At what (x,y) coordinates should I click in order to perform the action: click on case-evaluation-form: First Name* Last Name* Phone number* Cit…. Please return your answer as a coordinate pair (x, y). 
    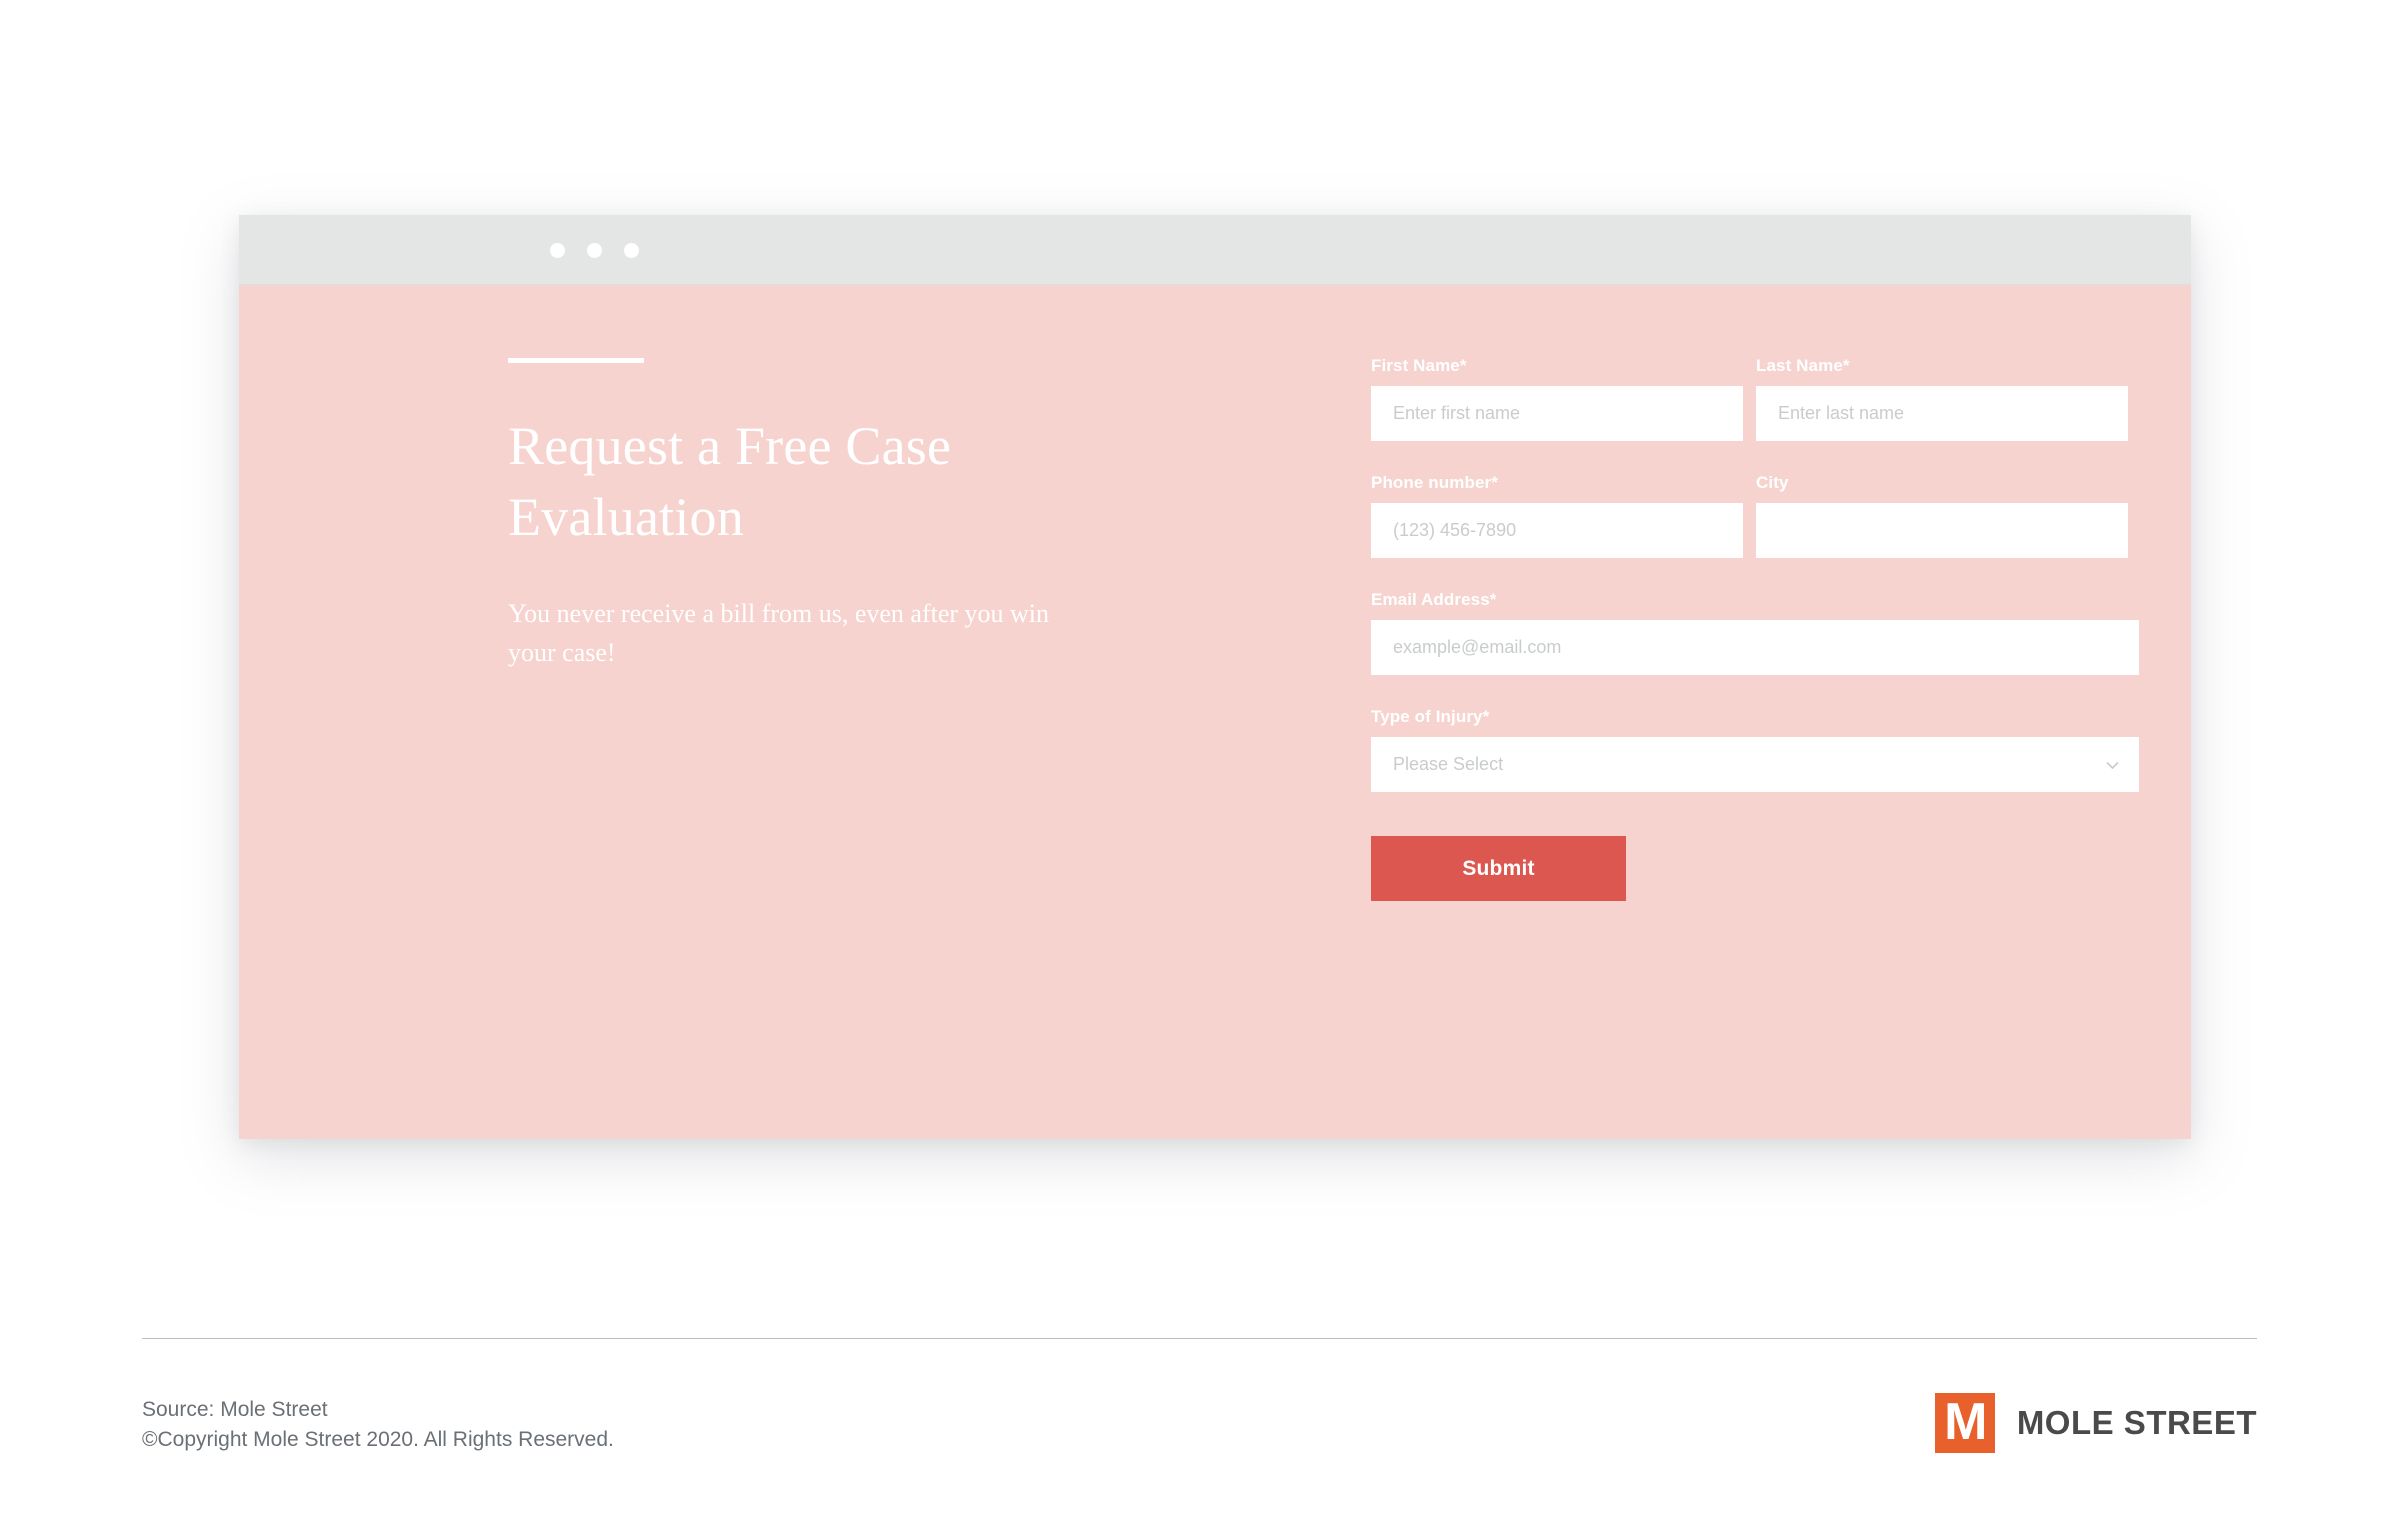
    Looking at the image, I should click on (1755, 628).